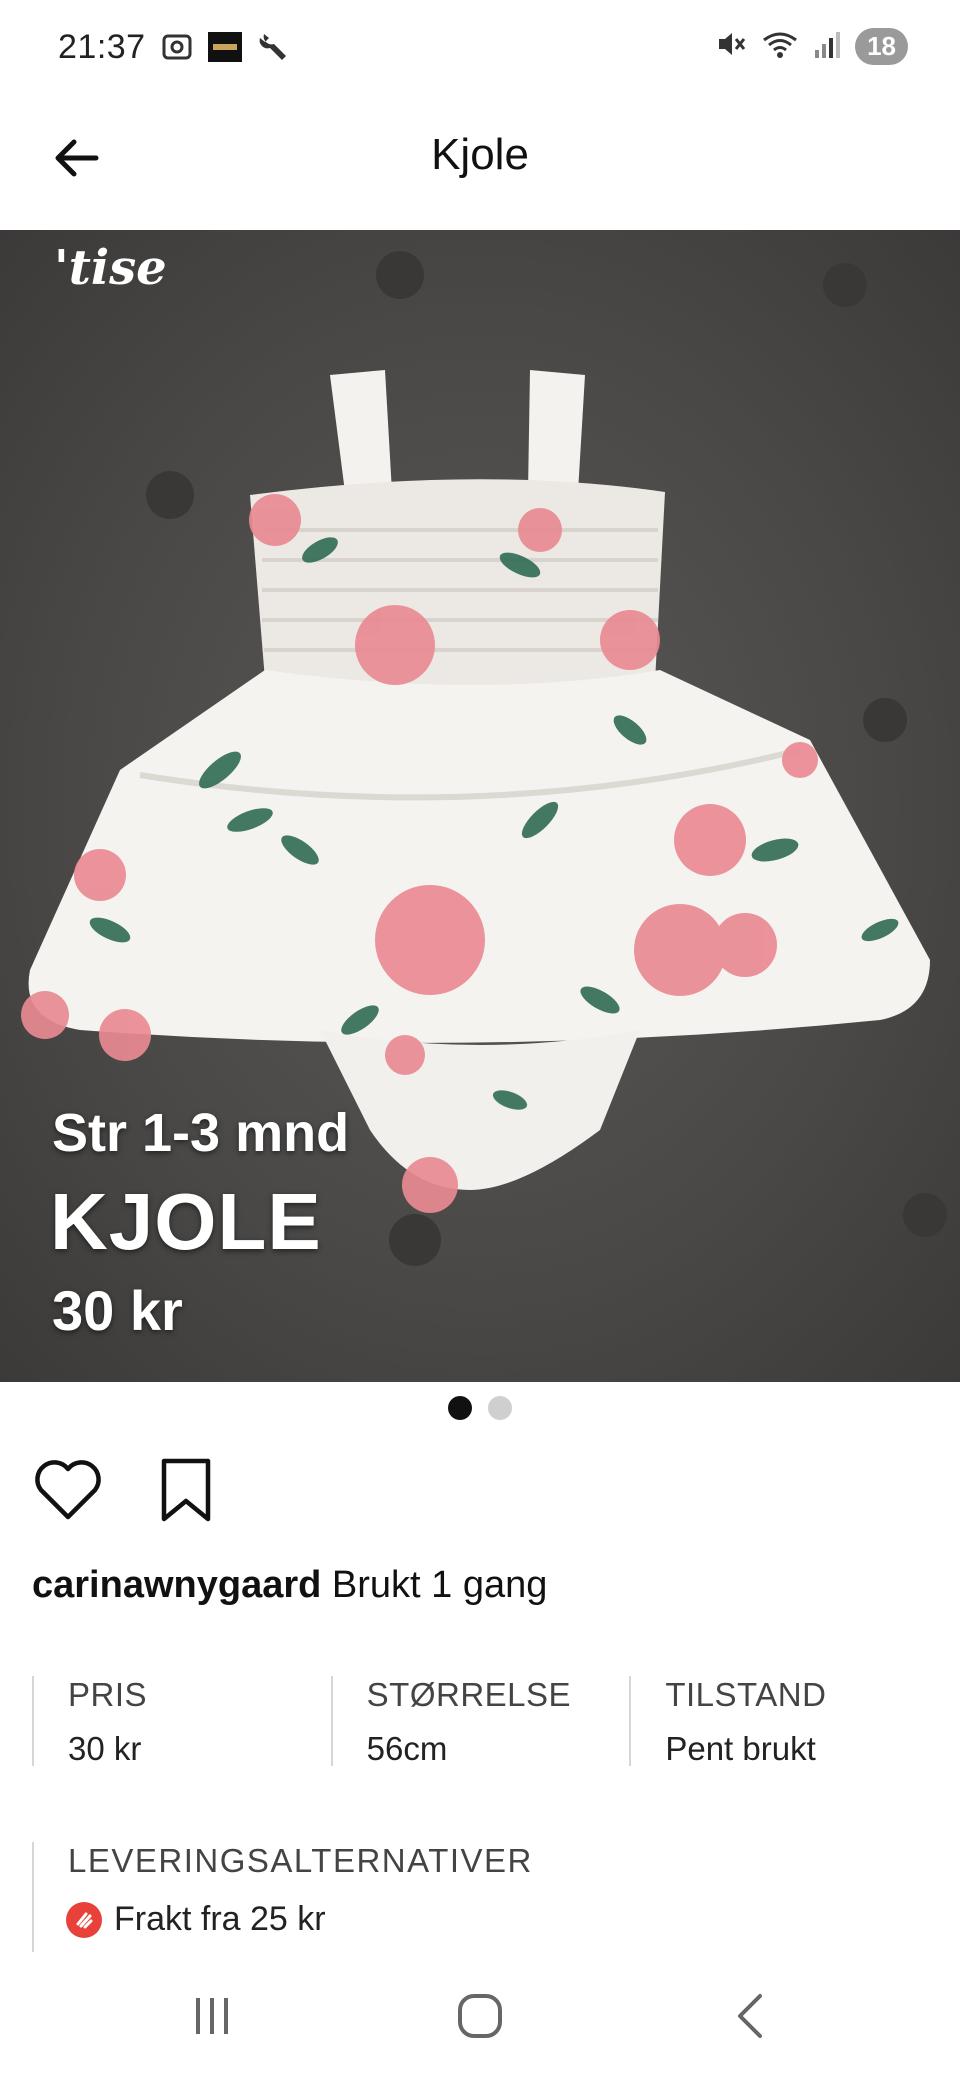 This screenshot has width=960, height=2080. What do you see at coordinates (127, 1492) in the screenshot?
I see `action-bar` at bounding box center [127, 1492].